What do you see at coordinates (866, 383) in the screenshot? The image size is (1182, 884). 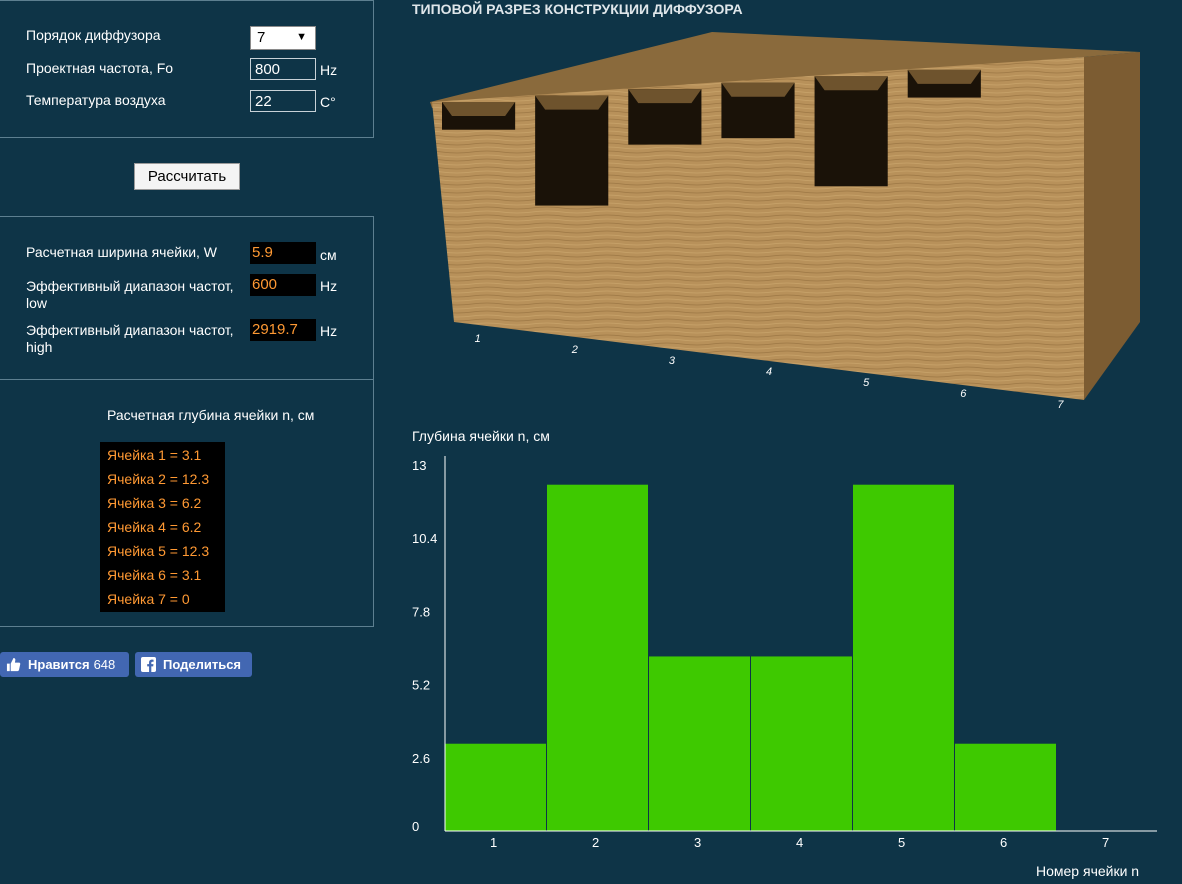 I see `diffuser-well-label: 5` at bounding box center [866, 383].